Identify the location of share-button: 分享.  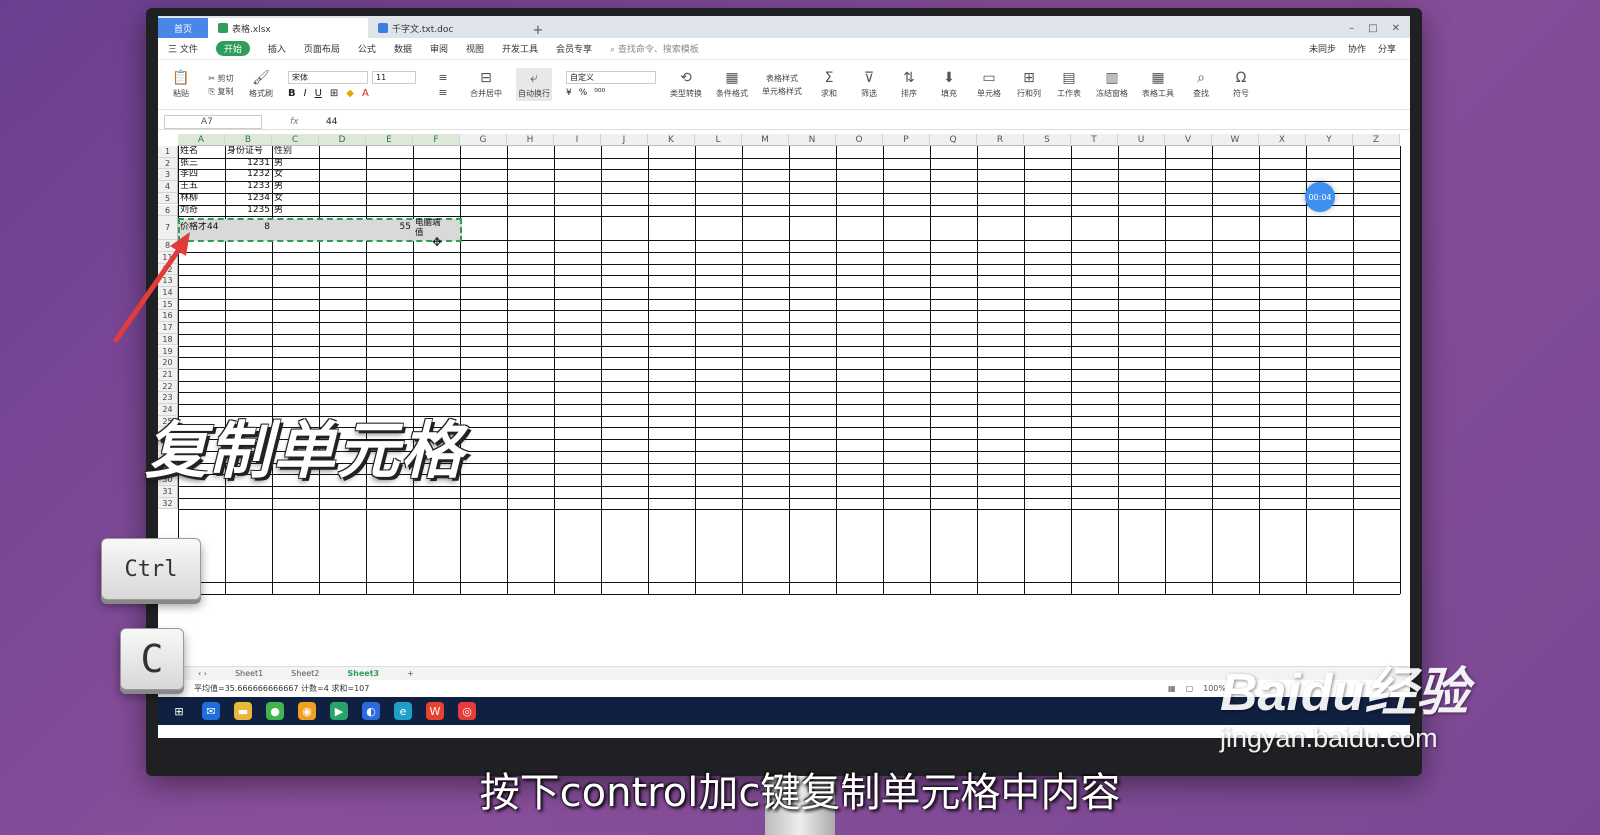
(1387, 48).